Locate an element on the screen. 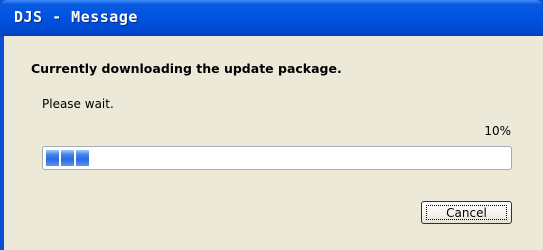 The height and width of the screenshot is (250, 543). progress-bar is located at coordinates (277, 158).